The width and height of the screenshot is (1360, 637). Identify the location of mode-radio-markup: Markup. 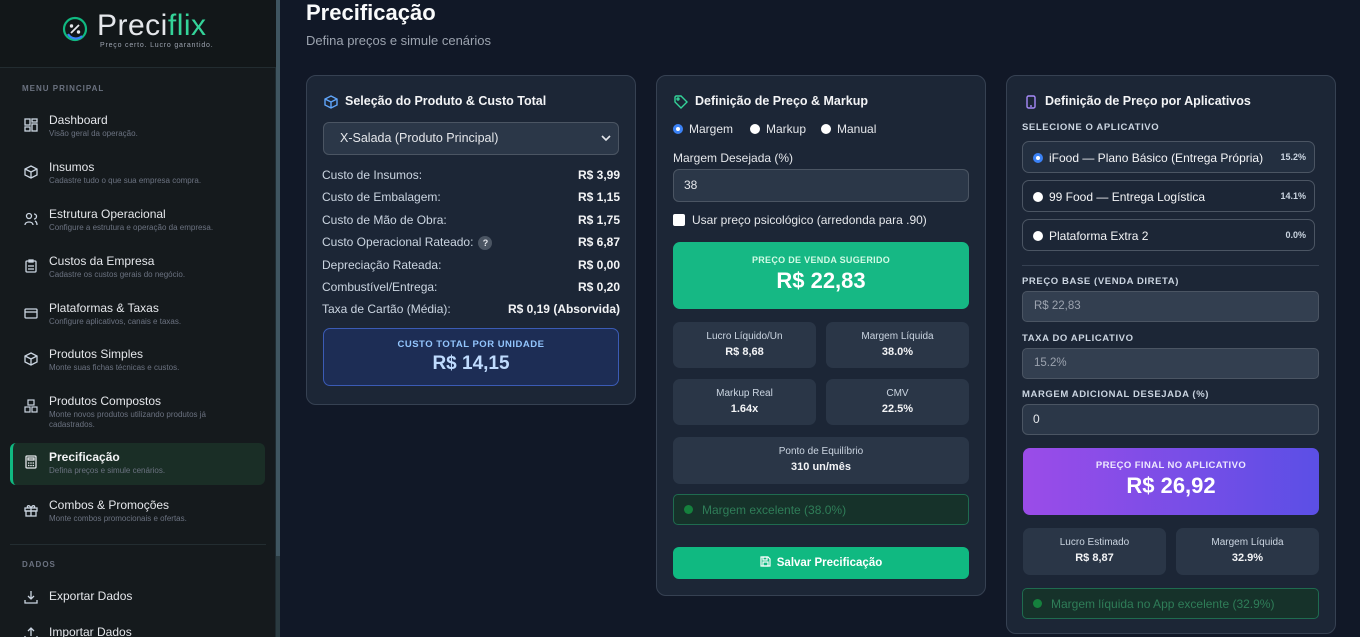
(778, 129).